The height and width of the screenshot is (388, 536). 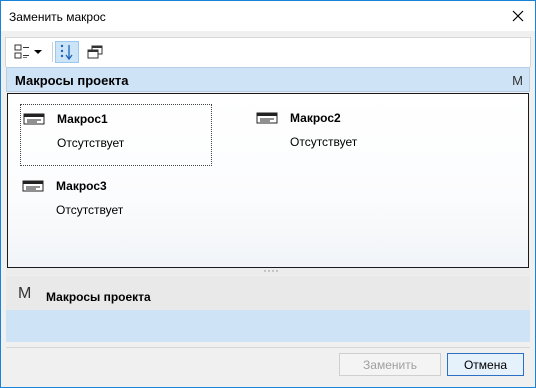 What do you see at coordinates (268, 326) in the screenshot?
I see `details-band` at bounding box center [268, 326].